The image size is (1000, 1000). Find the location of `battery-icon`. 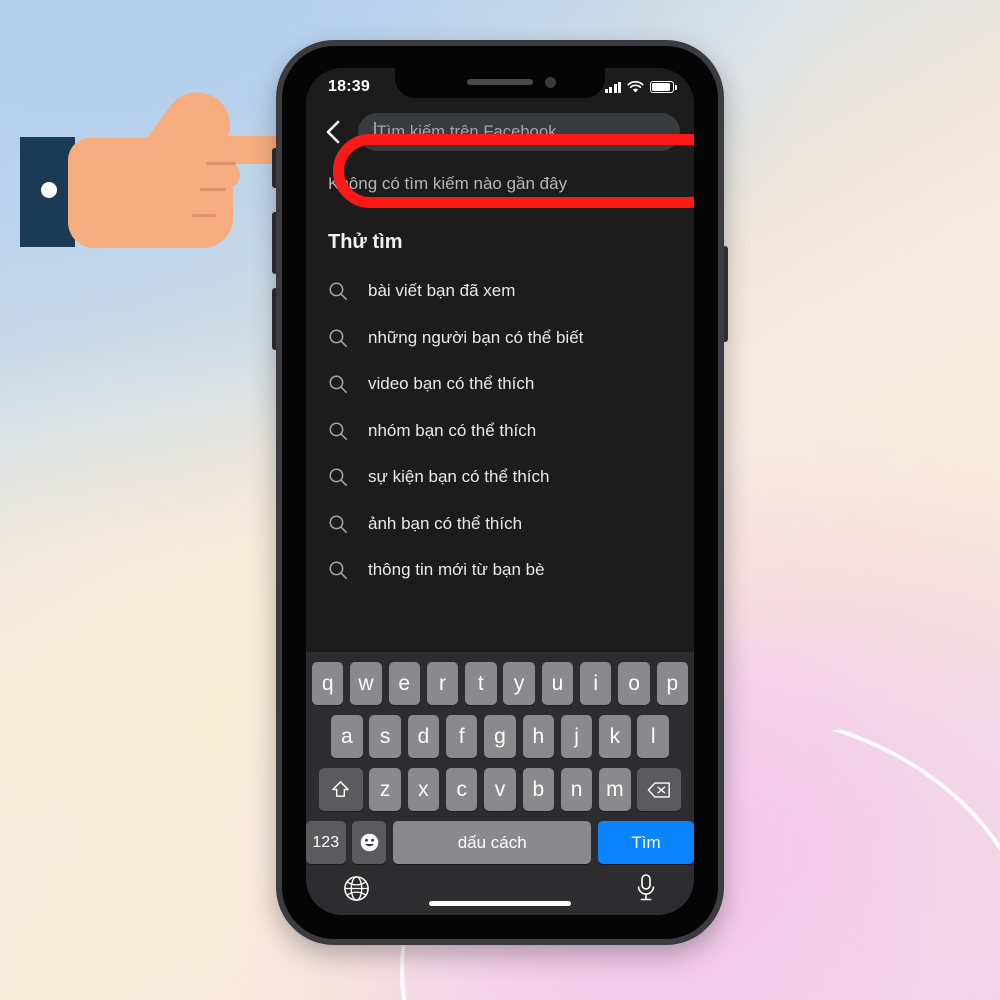

battery-icon is located at coordinates (663, 87).